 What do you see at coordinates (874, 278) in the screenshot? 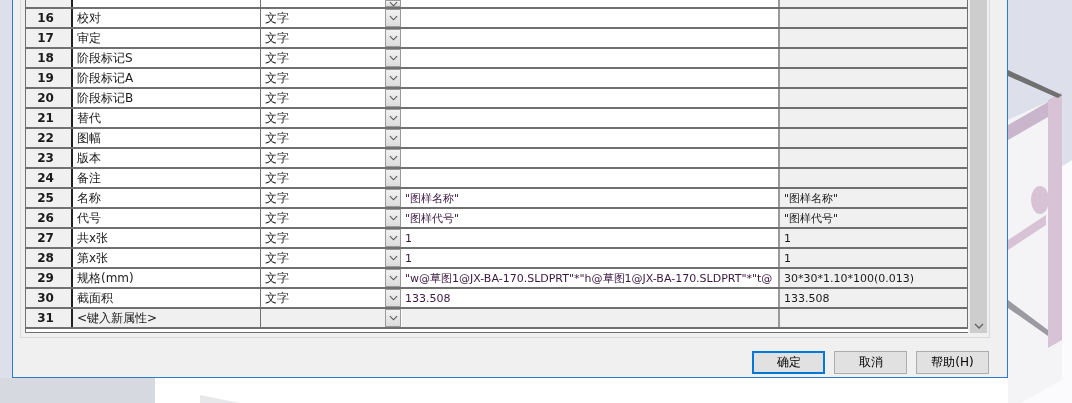
I see `evaluated-value-cell: 30*30*1.10*100(0.013)` at bounding box center [874, 278].